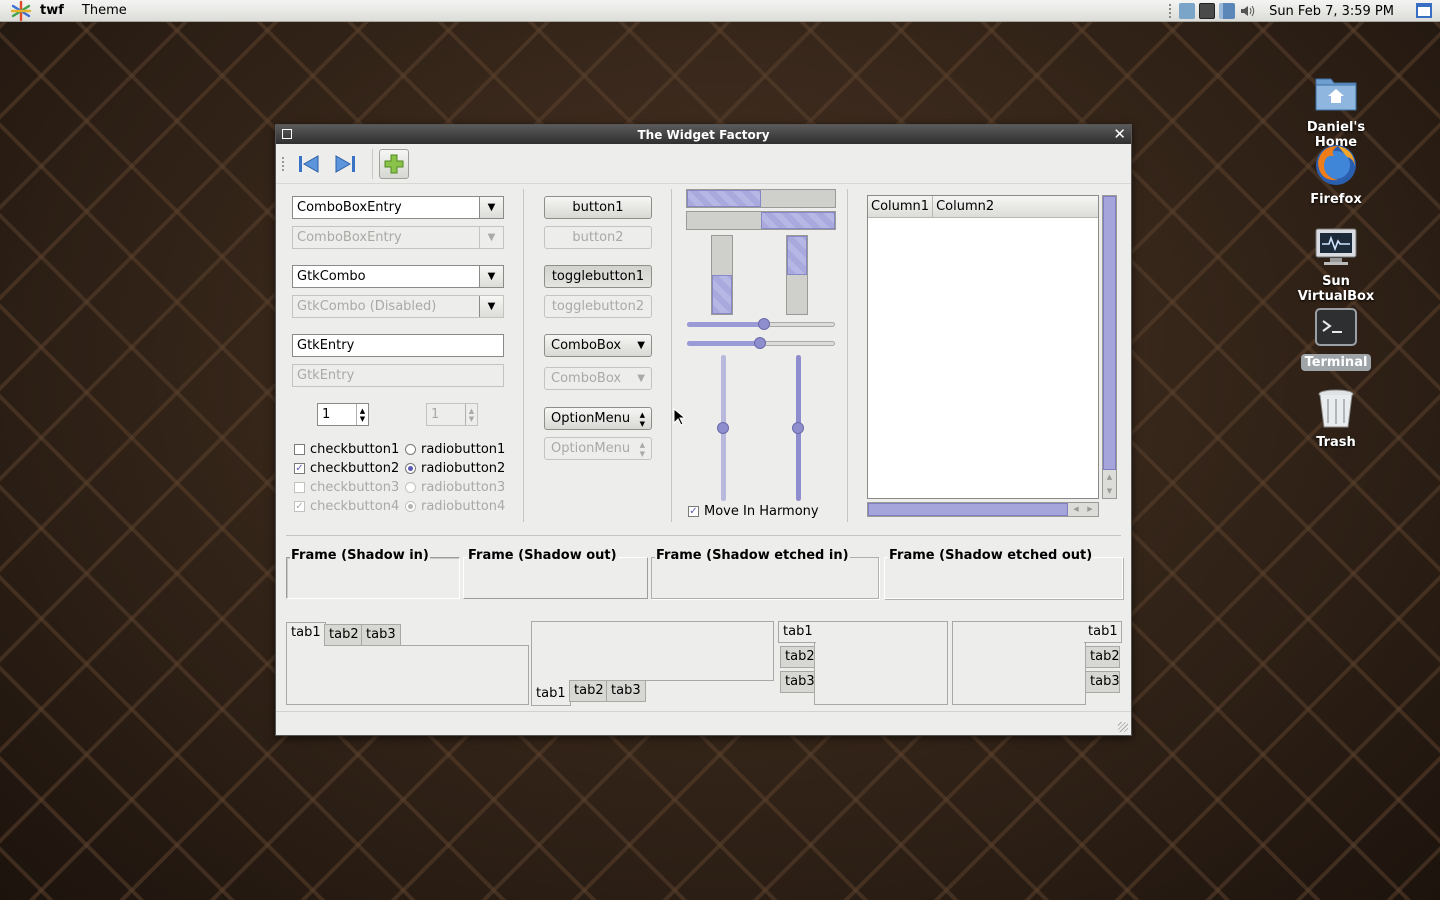 The width and height of the screenshot is (1440, 900). What do you see at coordinates (284, 163) in the screenshot?
I see `toolbar-grip` at bounding box center [284, 163].